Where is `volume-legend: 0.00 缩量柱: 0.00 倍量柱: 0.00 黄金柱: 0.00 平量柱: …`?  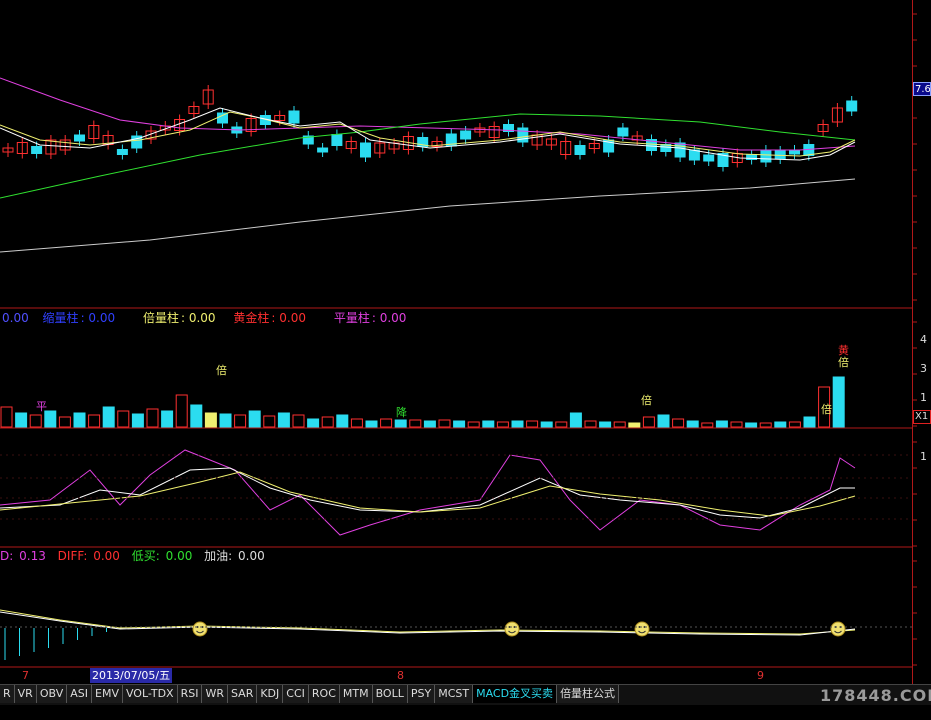
volume-legend: 0.00 缩量柱: 0.00 倍量柱: 0.00 黄金柱: 0.00 平量柱: … is located at coordinates (205, 318).